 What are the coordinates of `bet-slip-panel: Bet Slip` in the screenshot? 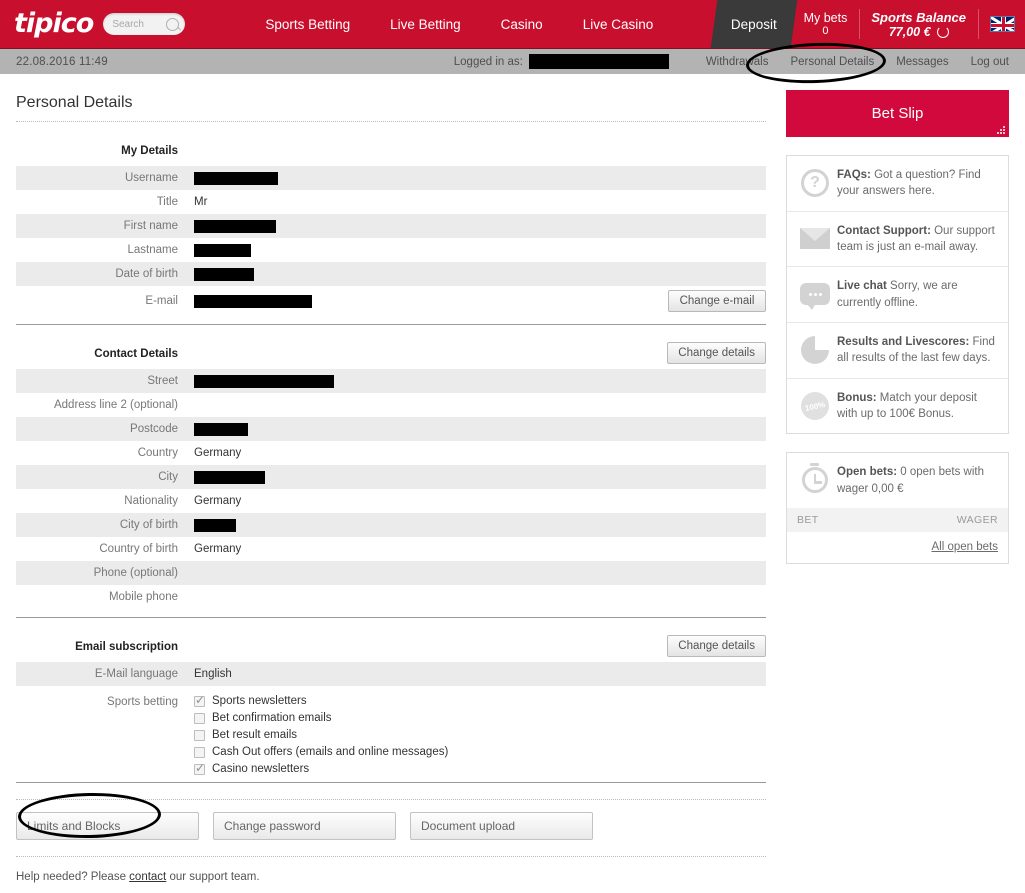 It's located at (897, 113).